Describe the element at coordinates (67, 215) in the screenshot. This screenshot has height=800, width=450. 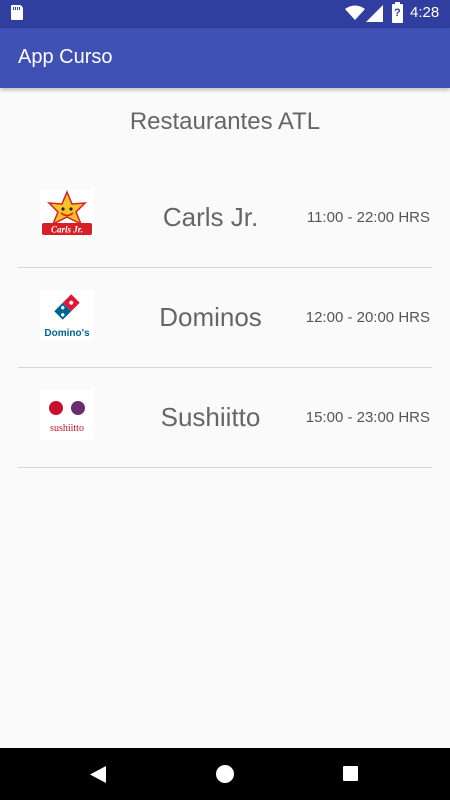
I see `carls-jr-logo: Carls Jr.` at that location.